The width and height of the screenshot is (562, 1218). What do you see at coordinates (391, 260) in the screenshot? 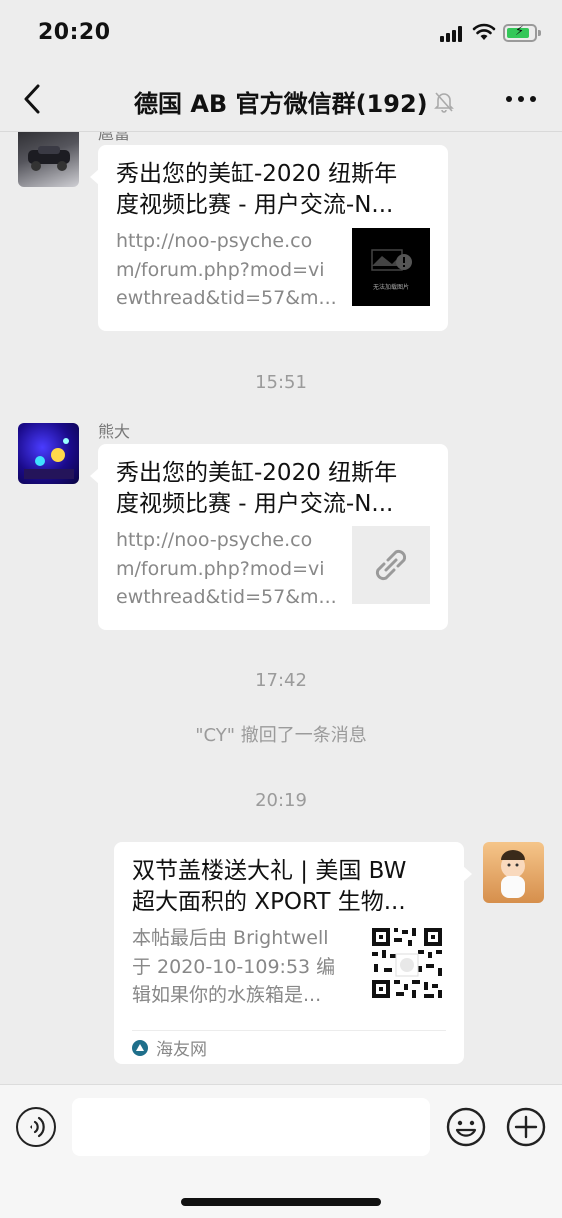
I see `broken-image-icon` at bounding box center [391, 260].